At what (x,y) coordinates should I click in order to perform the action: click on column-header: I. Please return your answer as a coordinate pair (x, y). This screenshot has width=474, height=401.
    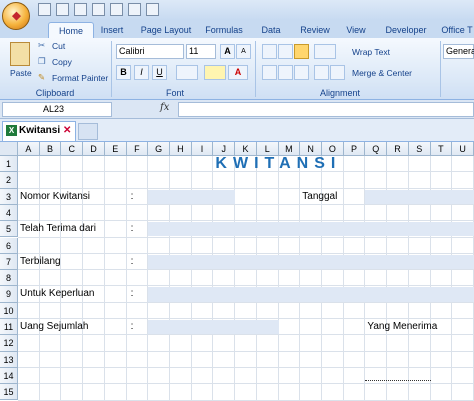
    Looking at the image, I should click on (202, 149).